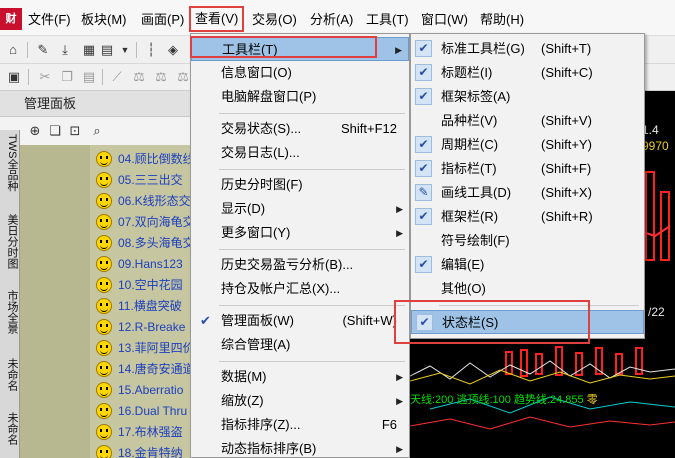 Image resolution: width=675 pixels, height=458 pixels. I want to click on view-menu-item-info-window: 信息窗口(O), so click(300, 73).